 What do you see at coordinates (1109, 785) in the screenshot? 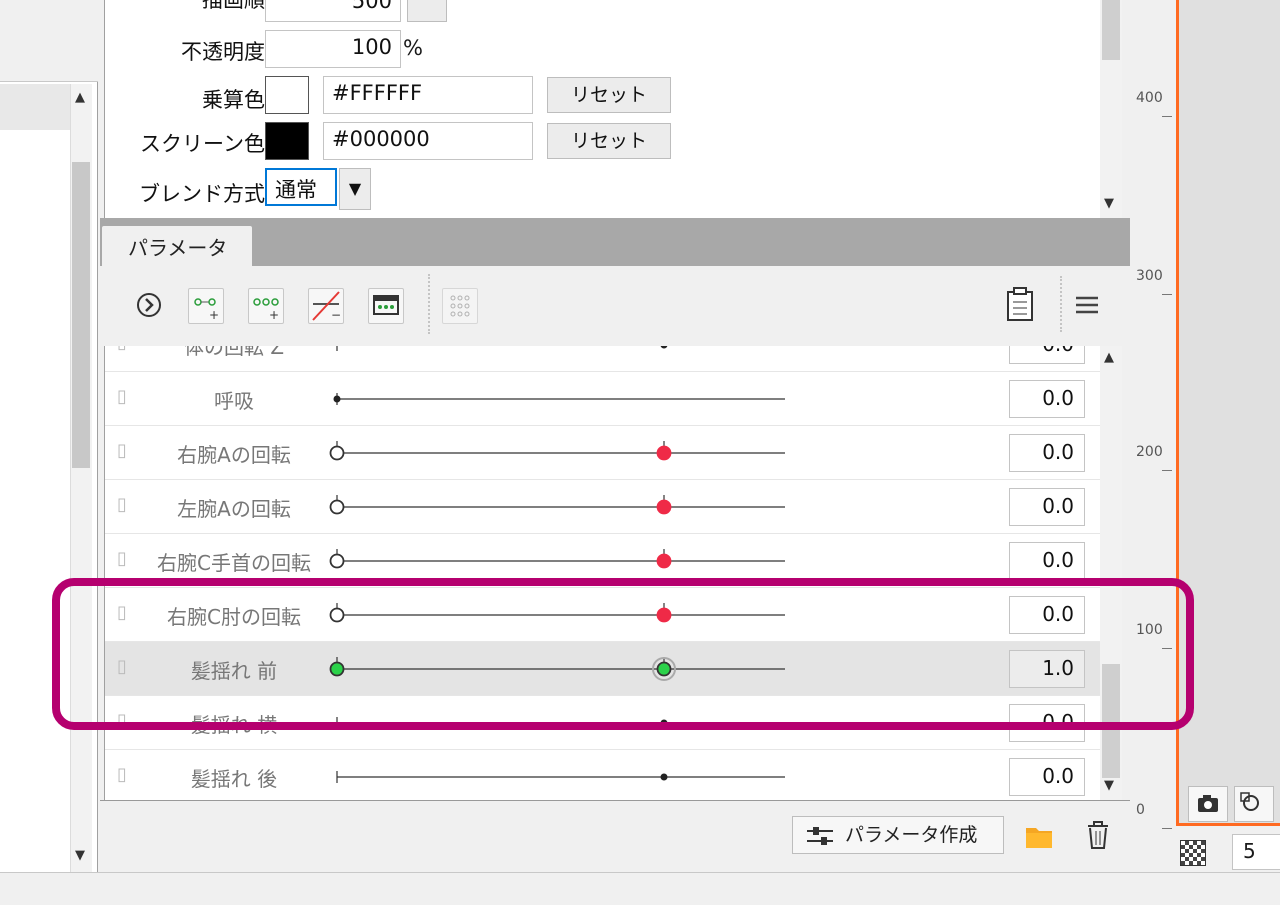
I see `parameter-scroll-down-icon: ▼` at bounding box center [1109, 785].